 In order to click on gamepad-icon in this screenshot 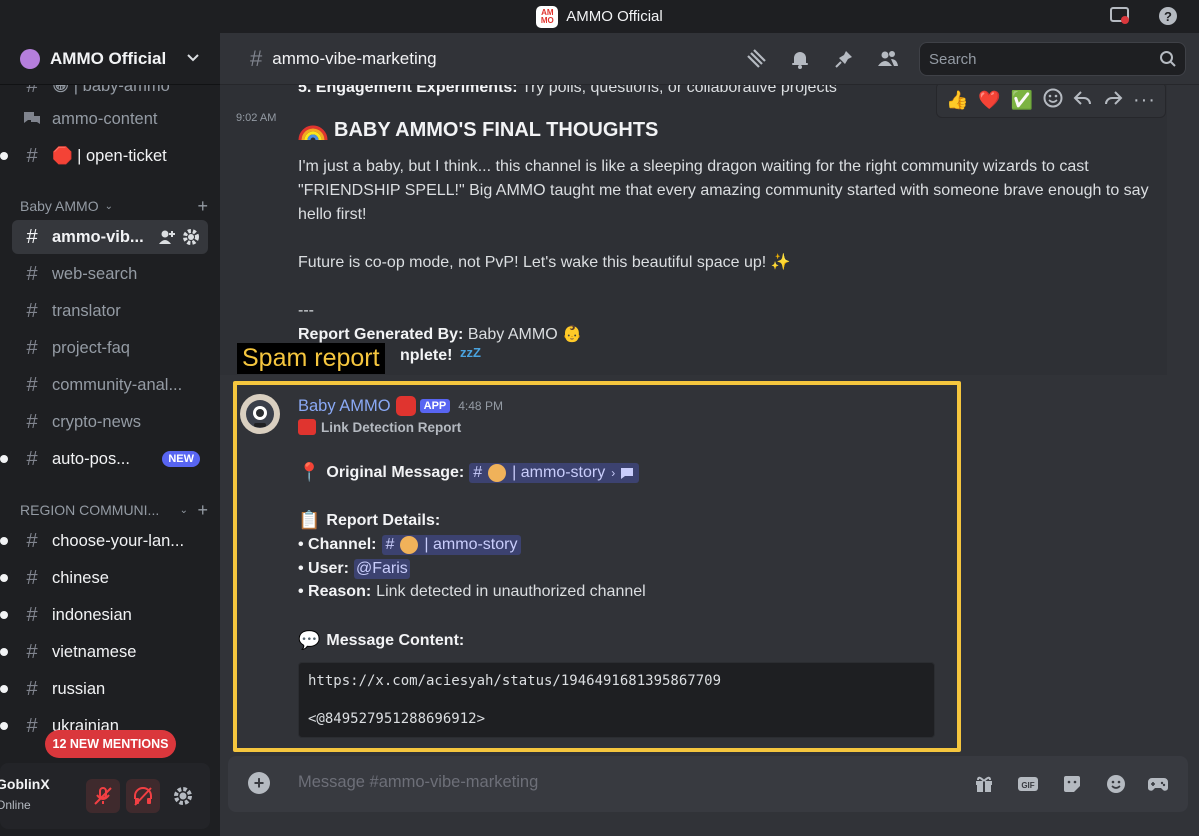, I will do `click(1158, 784)`.